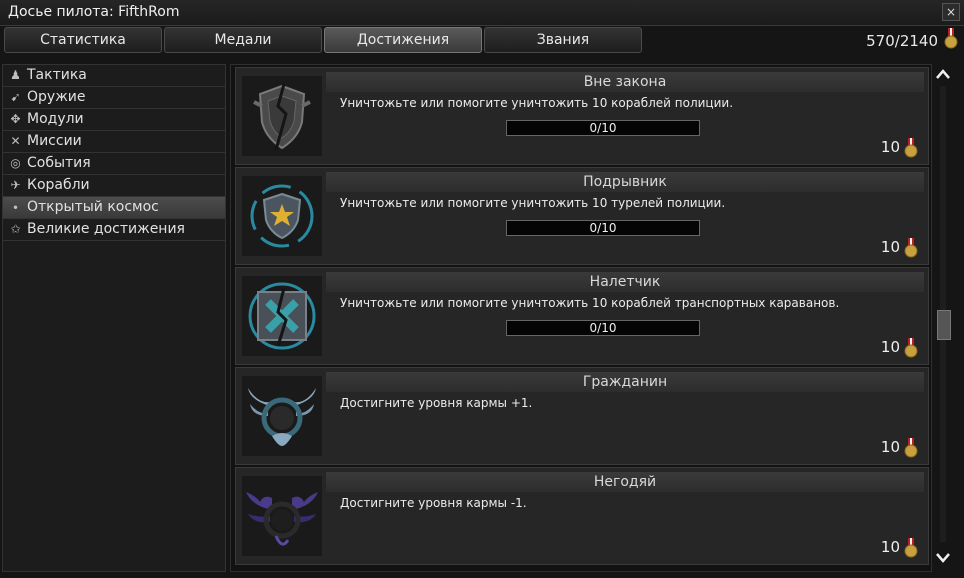 This screenshot has height=578, width=964. Describe the element at coordinates (114, 76) in the screenshot. I see `sidebar-item-tactics: ♟ Тактика` at that location.